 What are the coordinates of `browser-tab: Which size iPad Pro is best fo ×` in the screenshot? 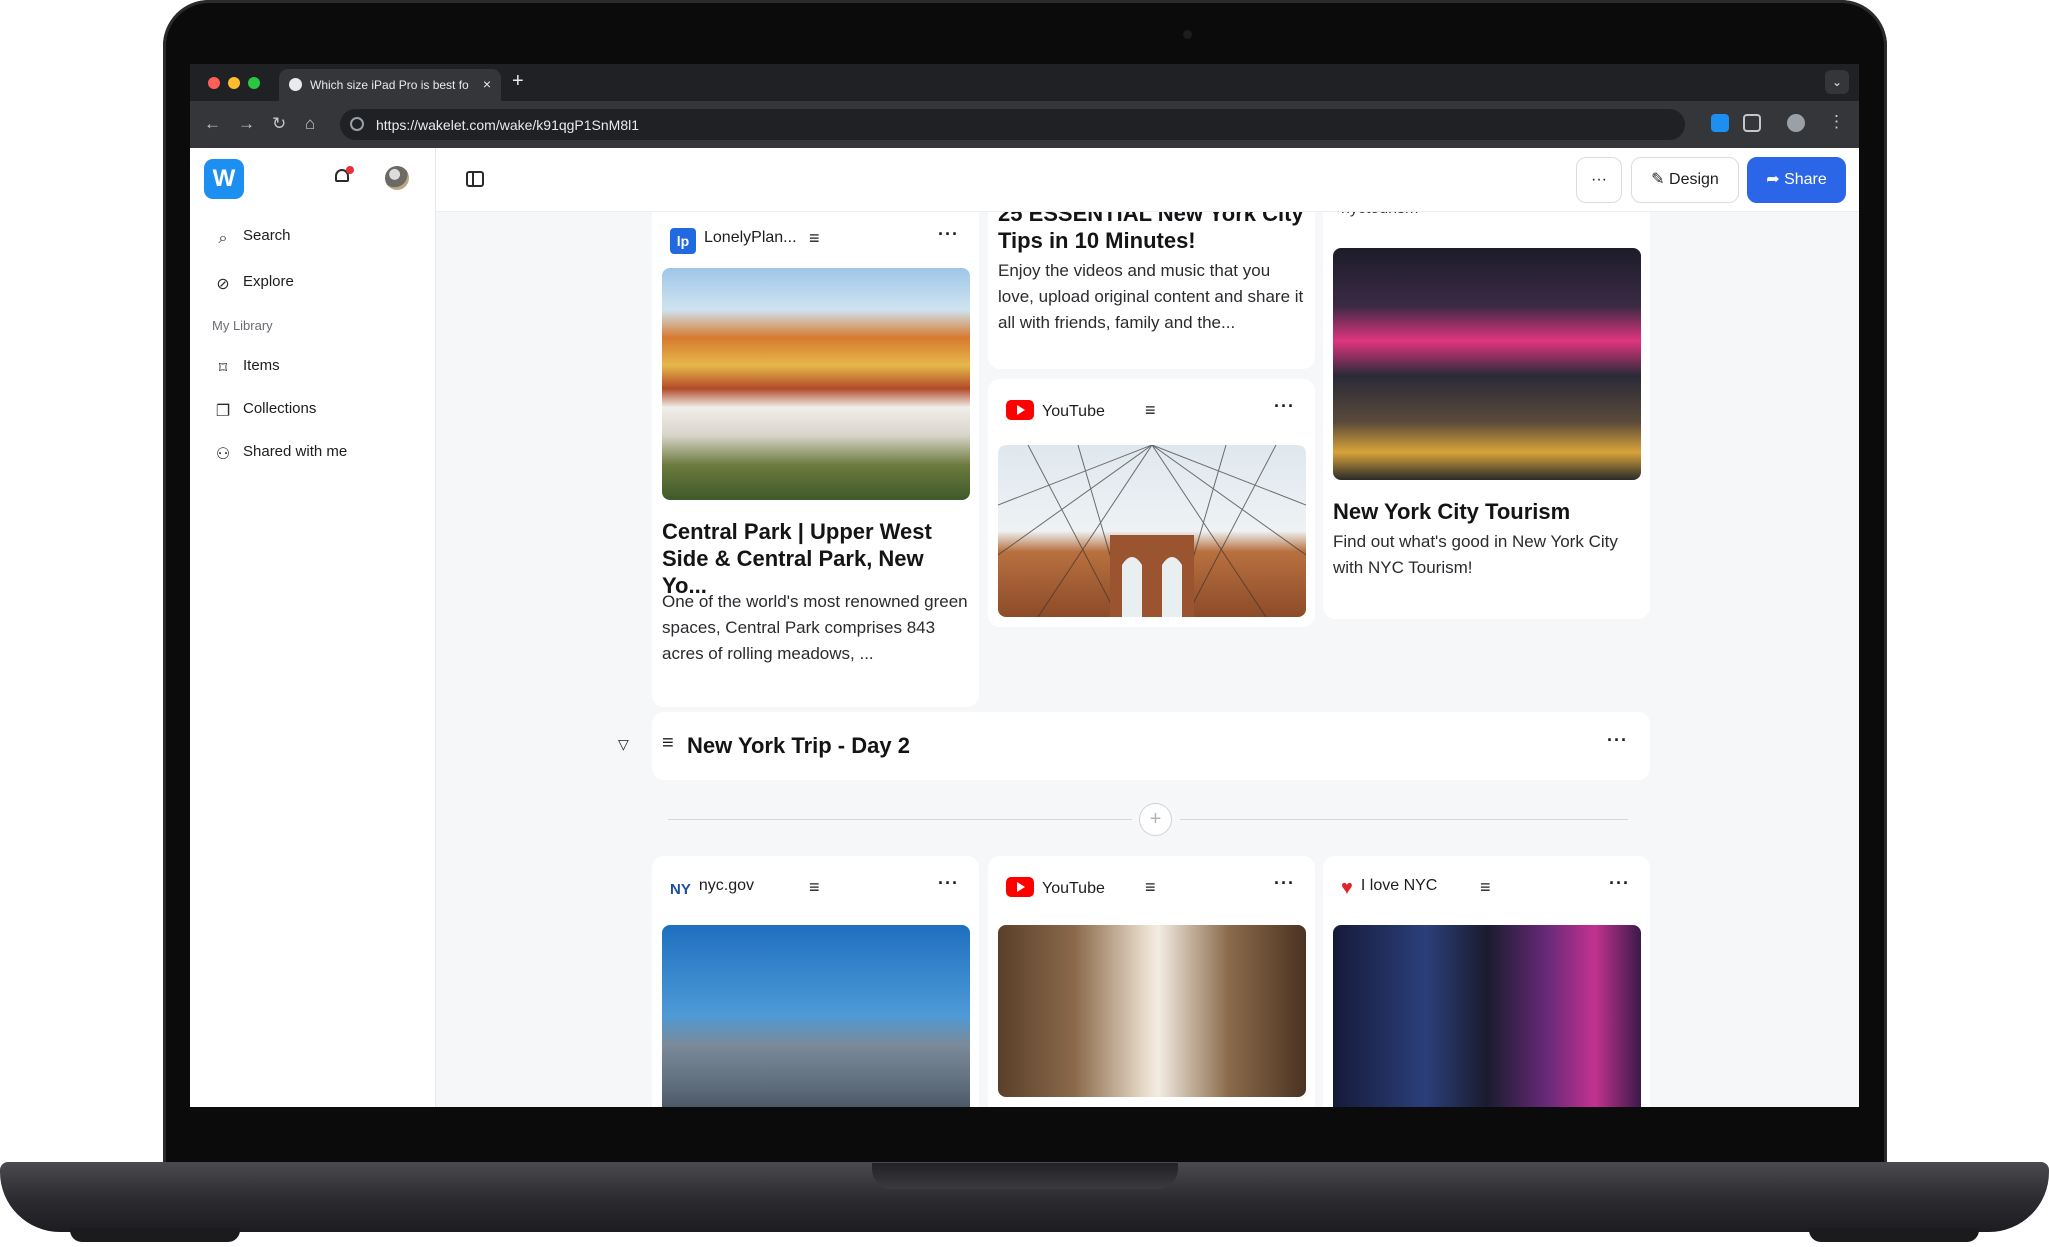 It's located at (390, 85).